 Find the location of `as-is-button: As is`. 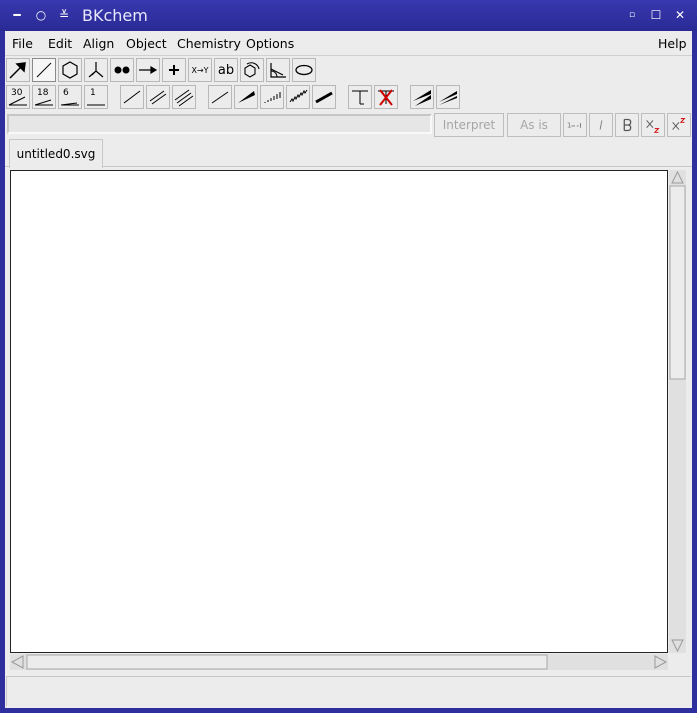

as-is-button: As is is located at coordinates (534, 125).